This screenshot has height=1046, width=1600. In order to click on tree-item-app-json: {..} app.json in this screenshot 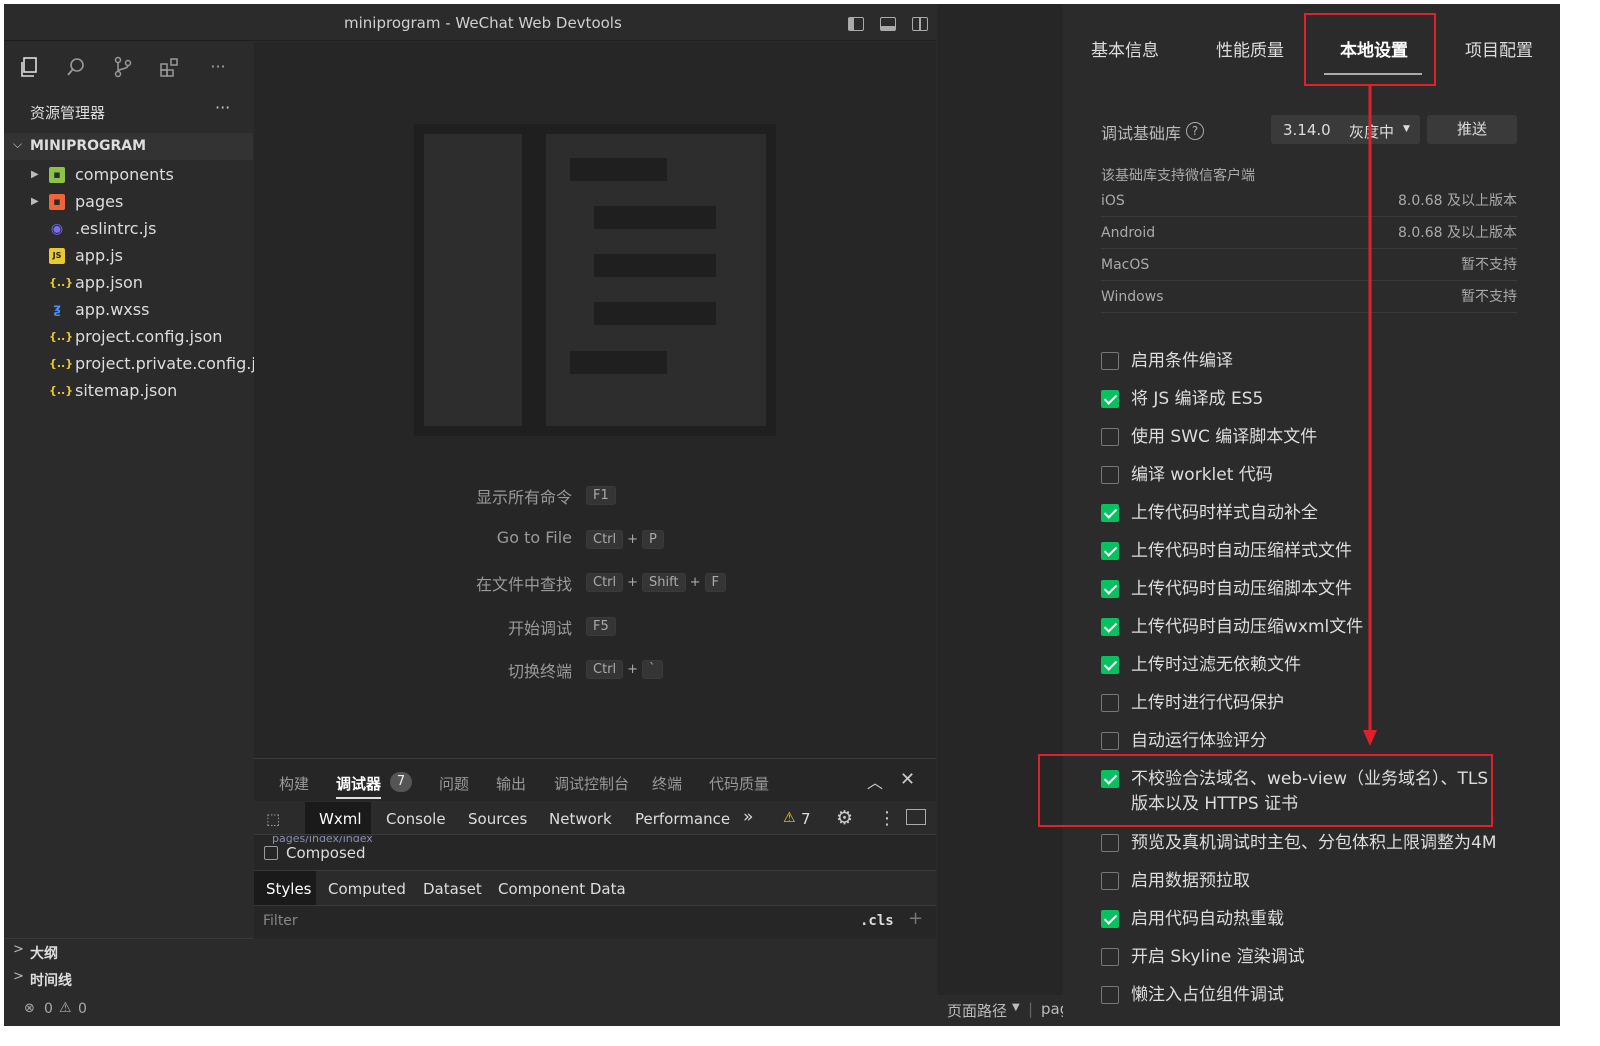, I will do `click(128, 282)`.